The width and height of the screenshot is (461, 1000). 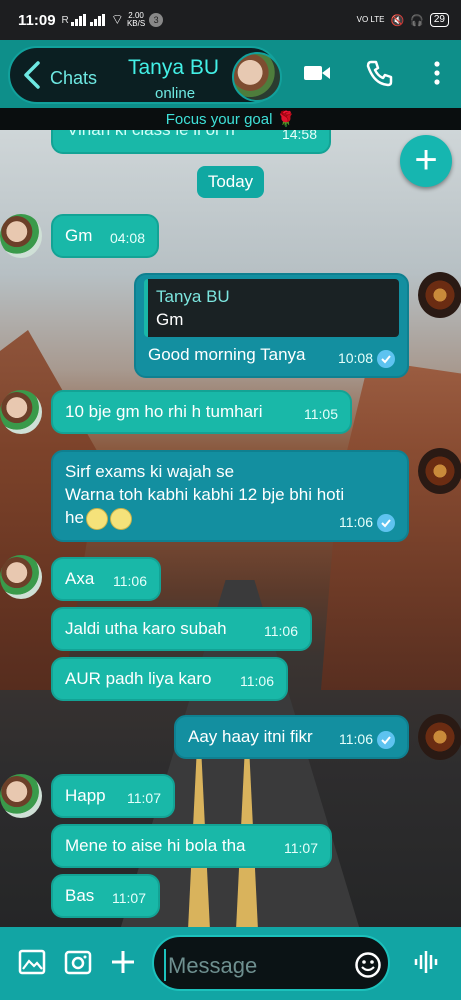 What do you see at coordinates (205, 494) in the screenshot?
I see `message-text-line: Warna toh kabhi kabhi 12 bje bhi hoti` at bounding box center [205, 494].